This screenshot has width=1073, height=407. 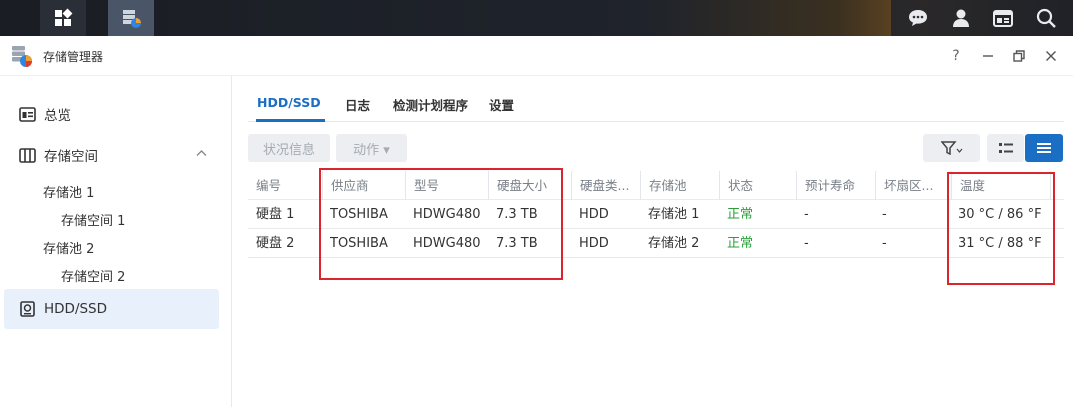 I want to click on sidebar-item-pool1: 存储池 1, so click(x=68, y=191).